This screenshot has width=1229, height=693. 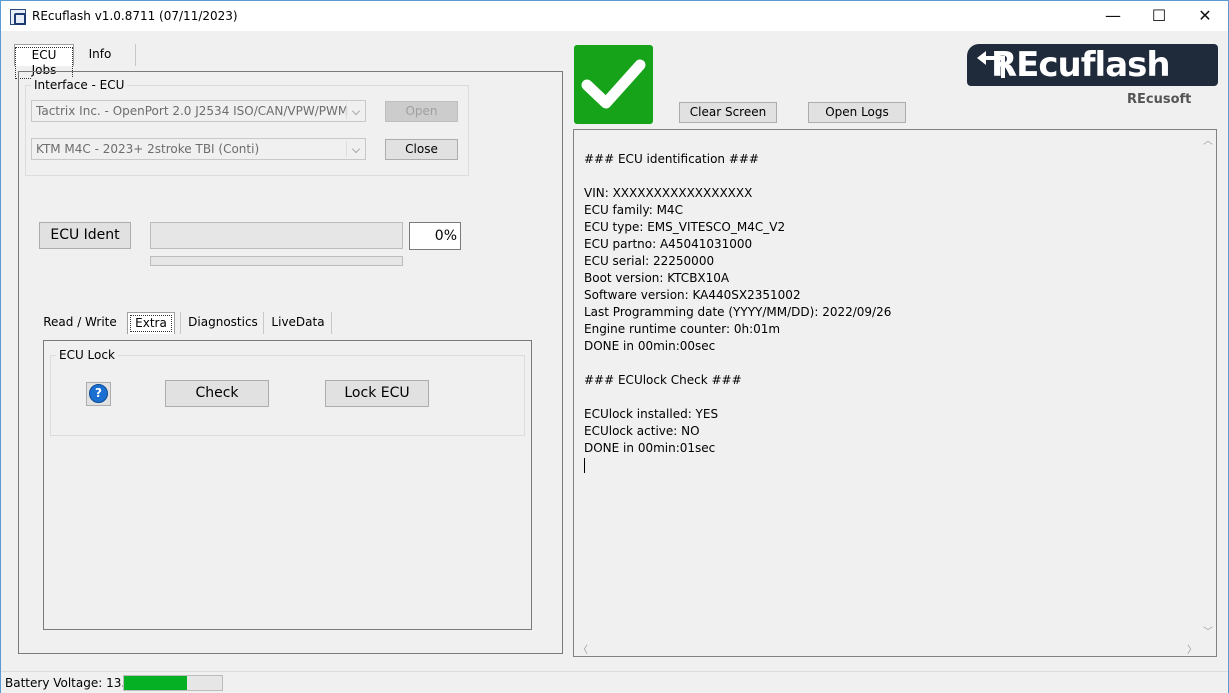 What do you see at coordinates (1208, 630) in the screenshot?
I see `scroll-down-icon: ﹀` at bounding box center [1208, 630].